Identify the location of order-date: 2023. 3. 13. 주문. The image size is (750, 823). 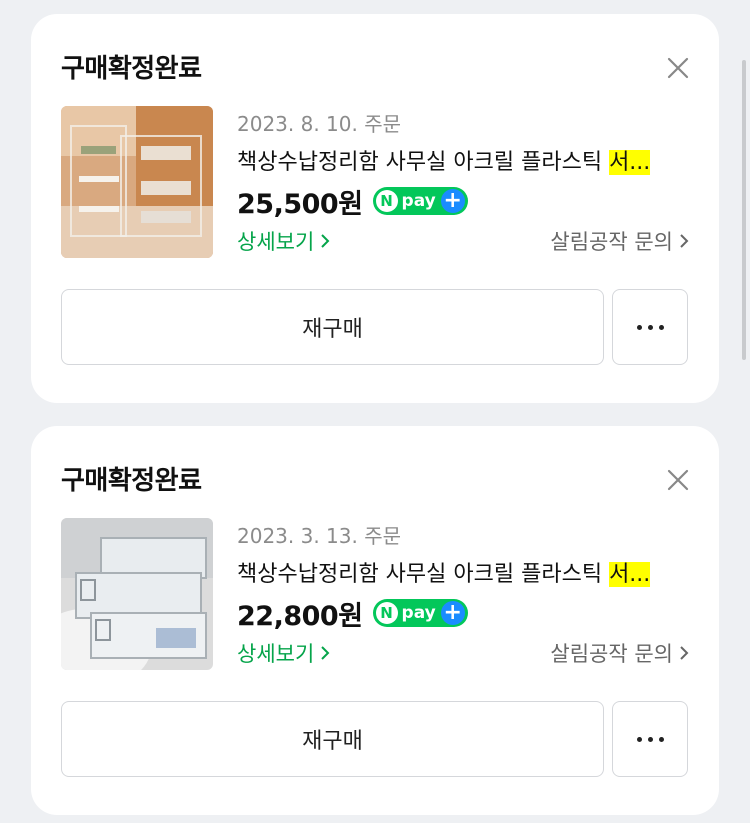
(319, 536).